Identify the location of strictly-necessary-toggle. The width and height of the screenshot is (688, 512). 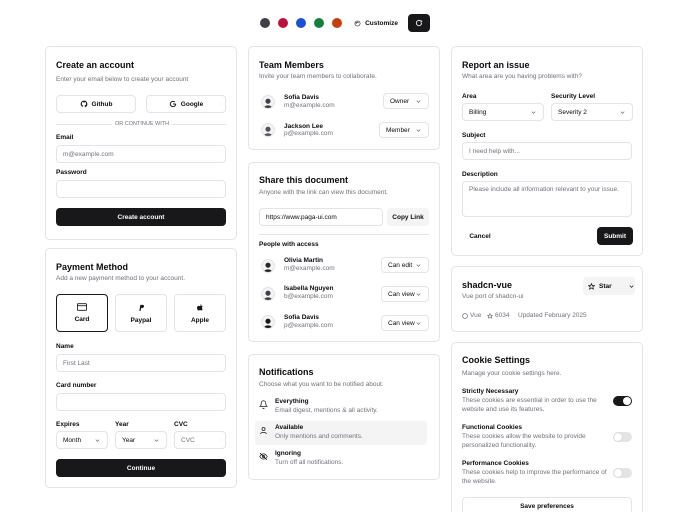
(622, 401).